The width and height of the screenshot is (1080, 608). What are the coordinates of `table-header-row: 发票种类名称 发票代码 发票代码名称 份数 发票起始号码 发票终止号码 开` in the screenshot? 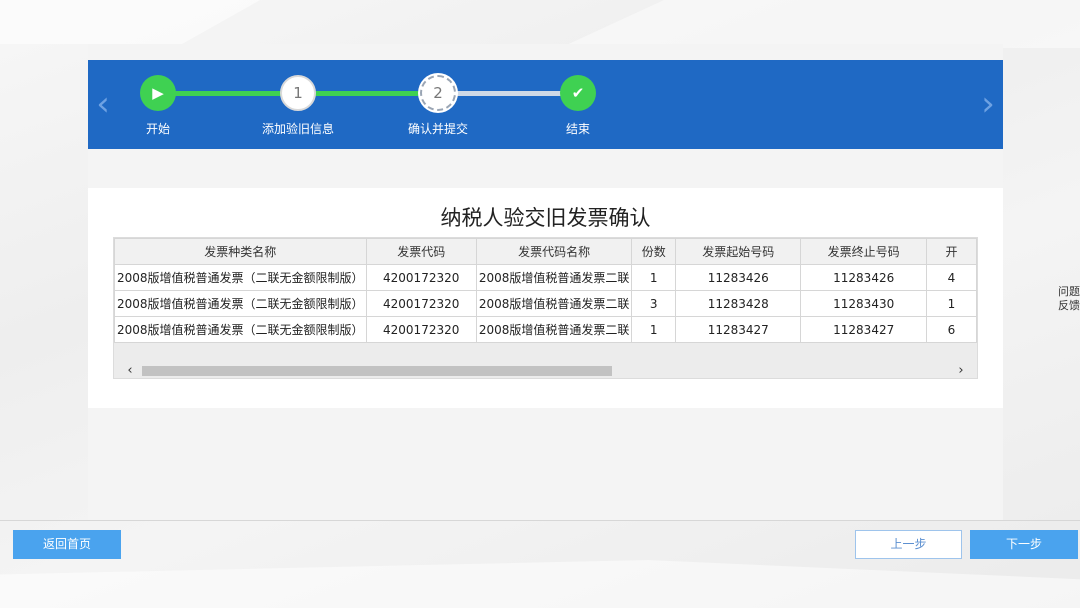 It's located at (545, 251).